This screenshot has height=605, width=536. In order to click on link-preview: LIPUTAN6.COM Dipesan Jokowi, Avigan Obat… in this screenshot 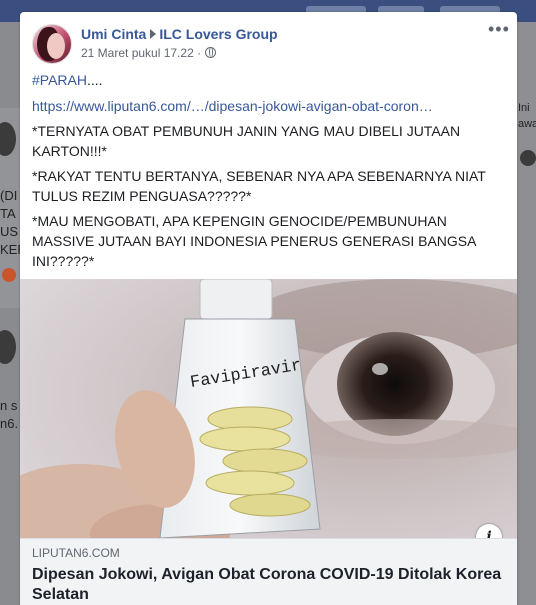, I will do `click(268, 571)`.